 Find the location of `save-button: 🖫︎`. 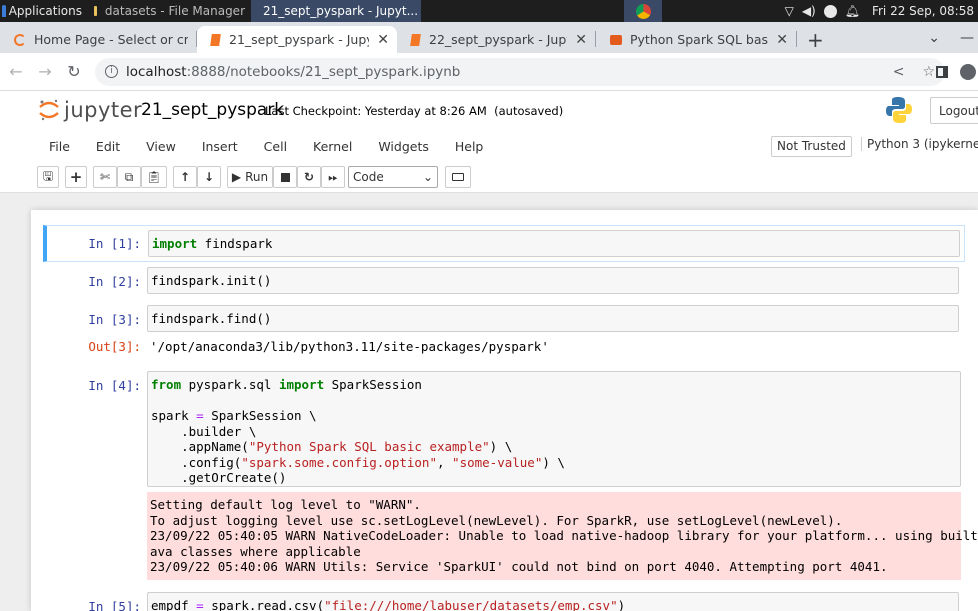

save-button: 🖫︎ is located at coordinates (48, 177).